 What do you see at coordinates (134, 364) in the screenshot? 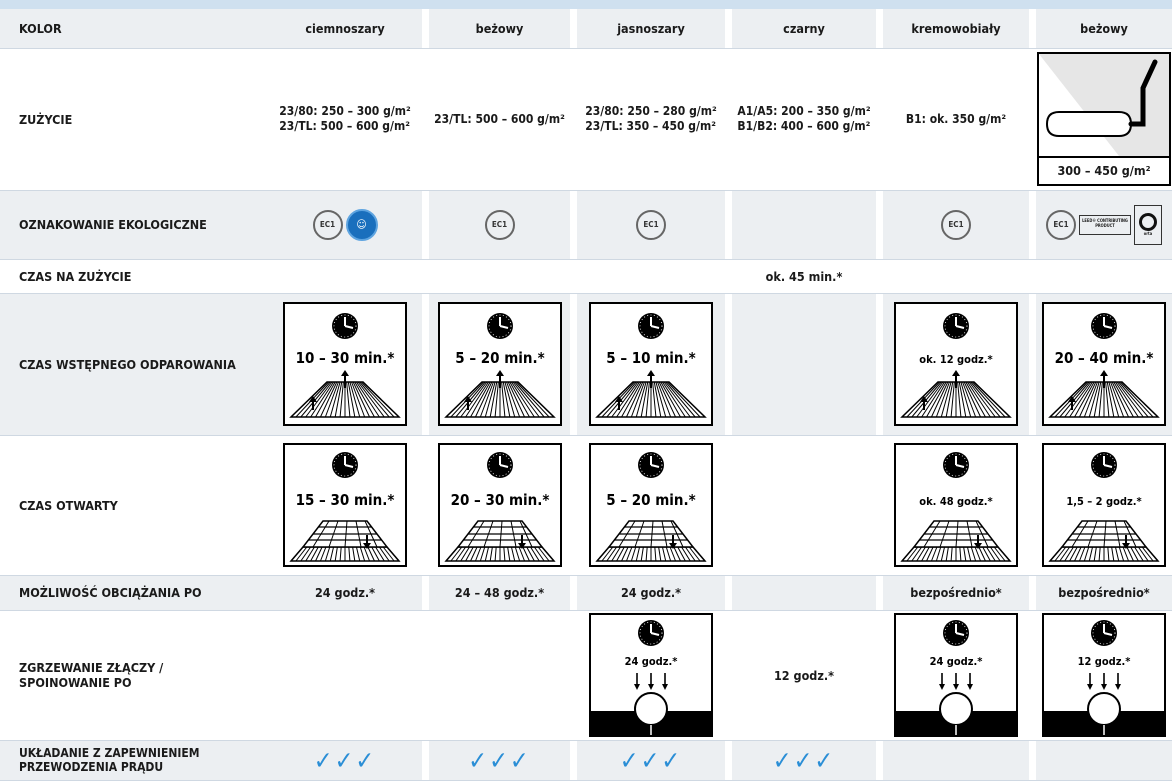
I see `row-label: CZAS WSTĘPNEGO ODPAROWANIA` at bounding box center [134, 364].